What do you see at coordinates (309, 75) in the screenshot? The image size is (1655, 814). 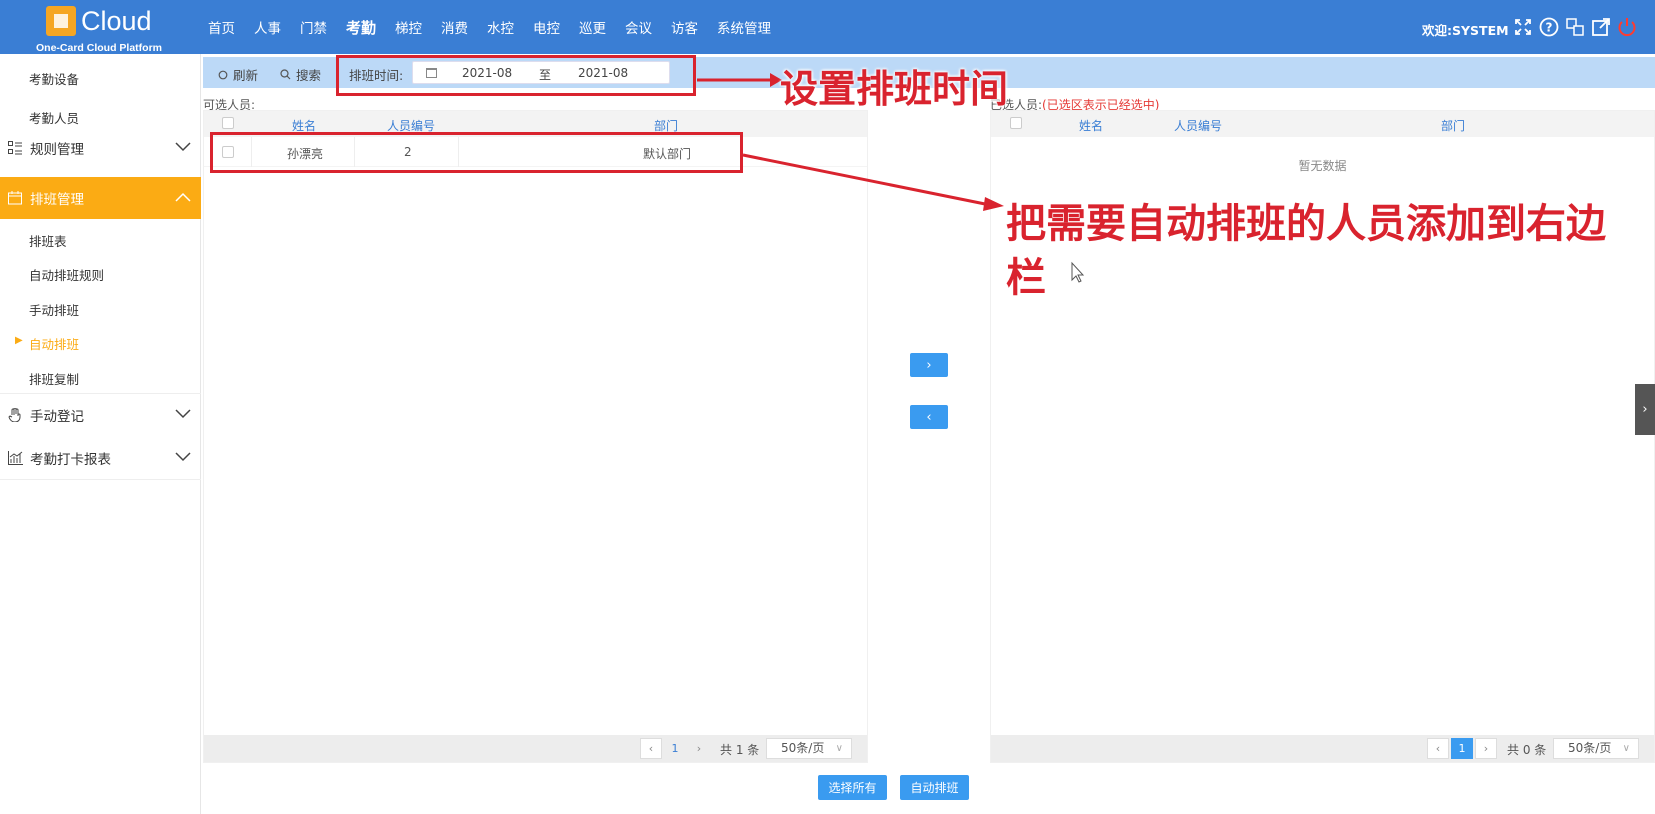 I see `search-label: 搜索` at bounding box center [309, 75].